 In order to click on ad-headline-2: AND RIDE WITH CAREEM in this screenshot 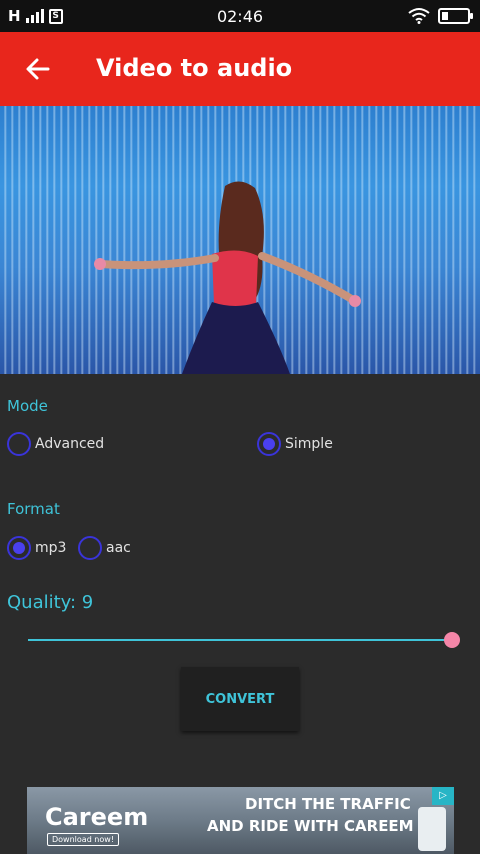, I will do `click(310, 826)`.